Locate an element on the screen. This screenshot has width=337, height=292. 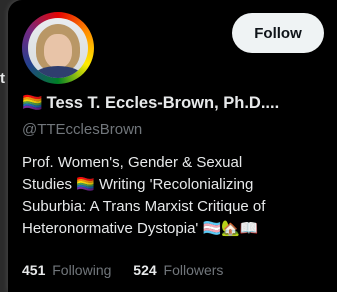
following-link: 451 Following is located at coordinates (66, 270).